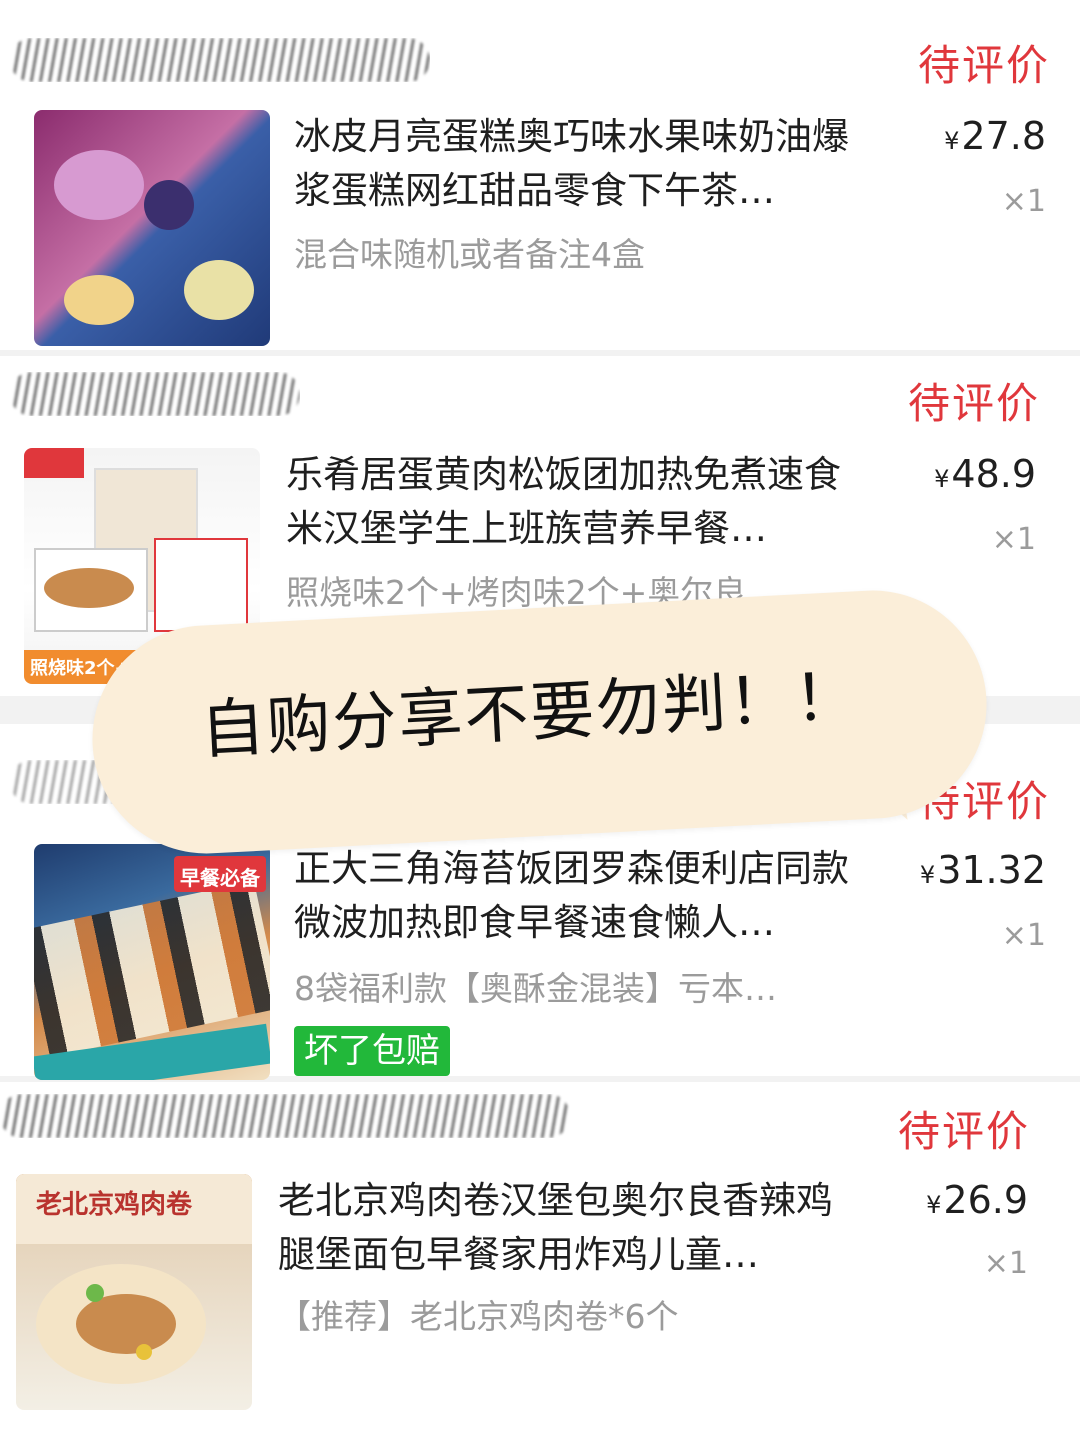 This screenshot has width=1080, height=1440. I want to click on price-value: 31.32, so click(991, 870).